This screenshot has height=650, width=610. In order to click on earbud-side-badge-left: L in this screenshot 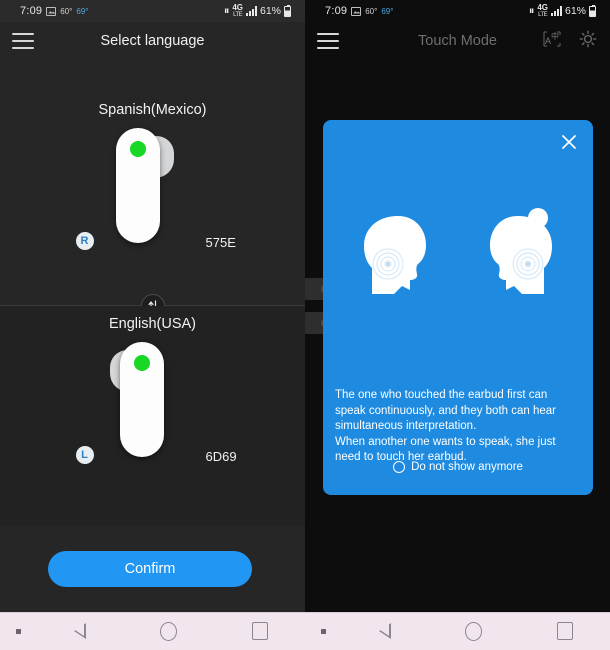, I will do `click(84, 455)`.